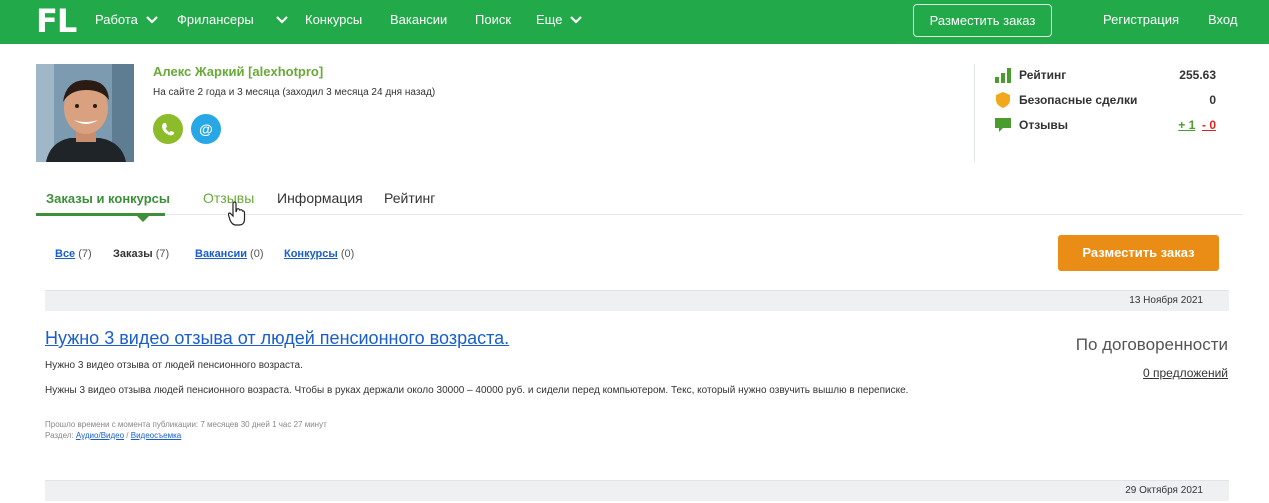 This screenshot has height=503, width=1269. Describe the element at coordinates (85, 254) in the screenshot. I see `filter-all-count: (7)` at that location.